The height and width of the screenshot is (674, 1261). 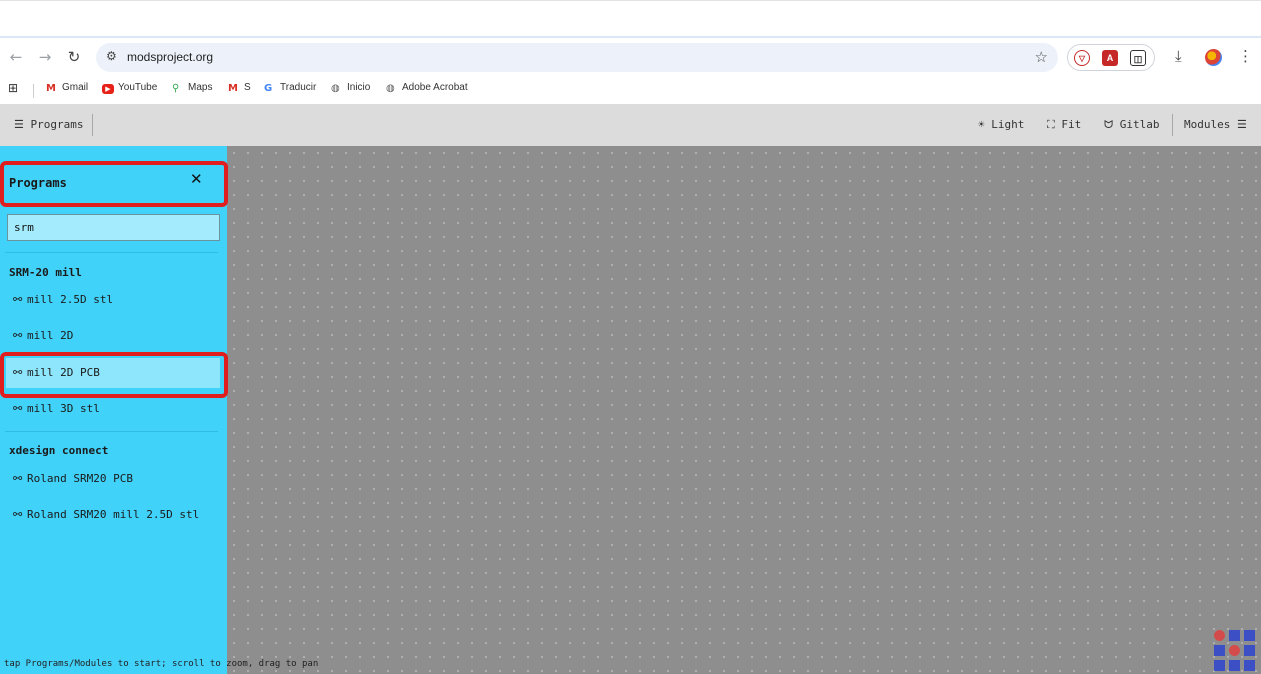 I want to click on program-item: ⚯ mill 2D, so click(x=113, y=336).